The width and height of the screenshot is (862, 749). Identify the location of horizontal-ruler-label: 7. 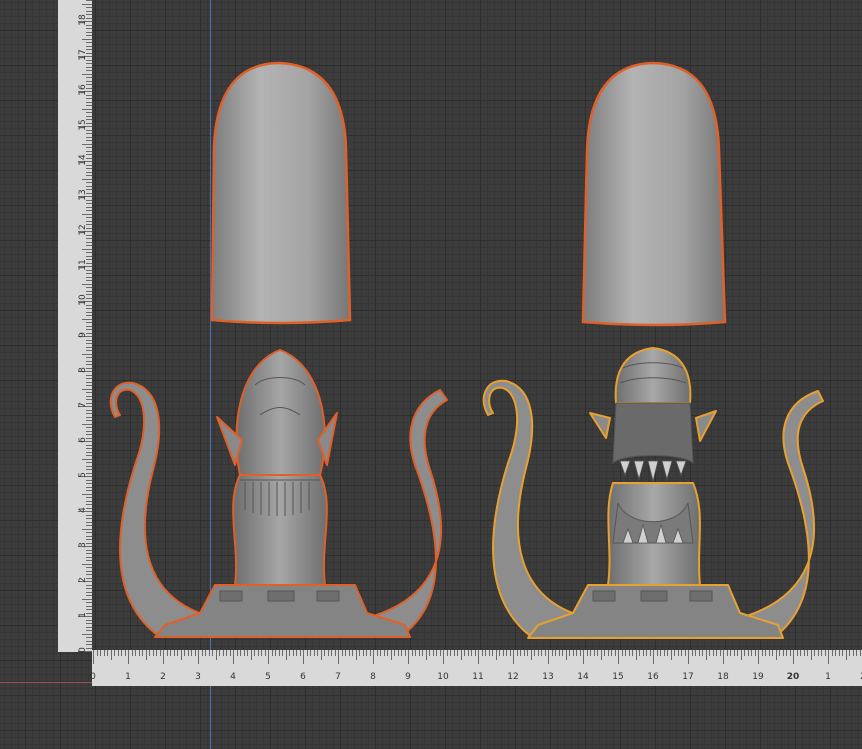
(338, 677).